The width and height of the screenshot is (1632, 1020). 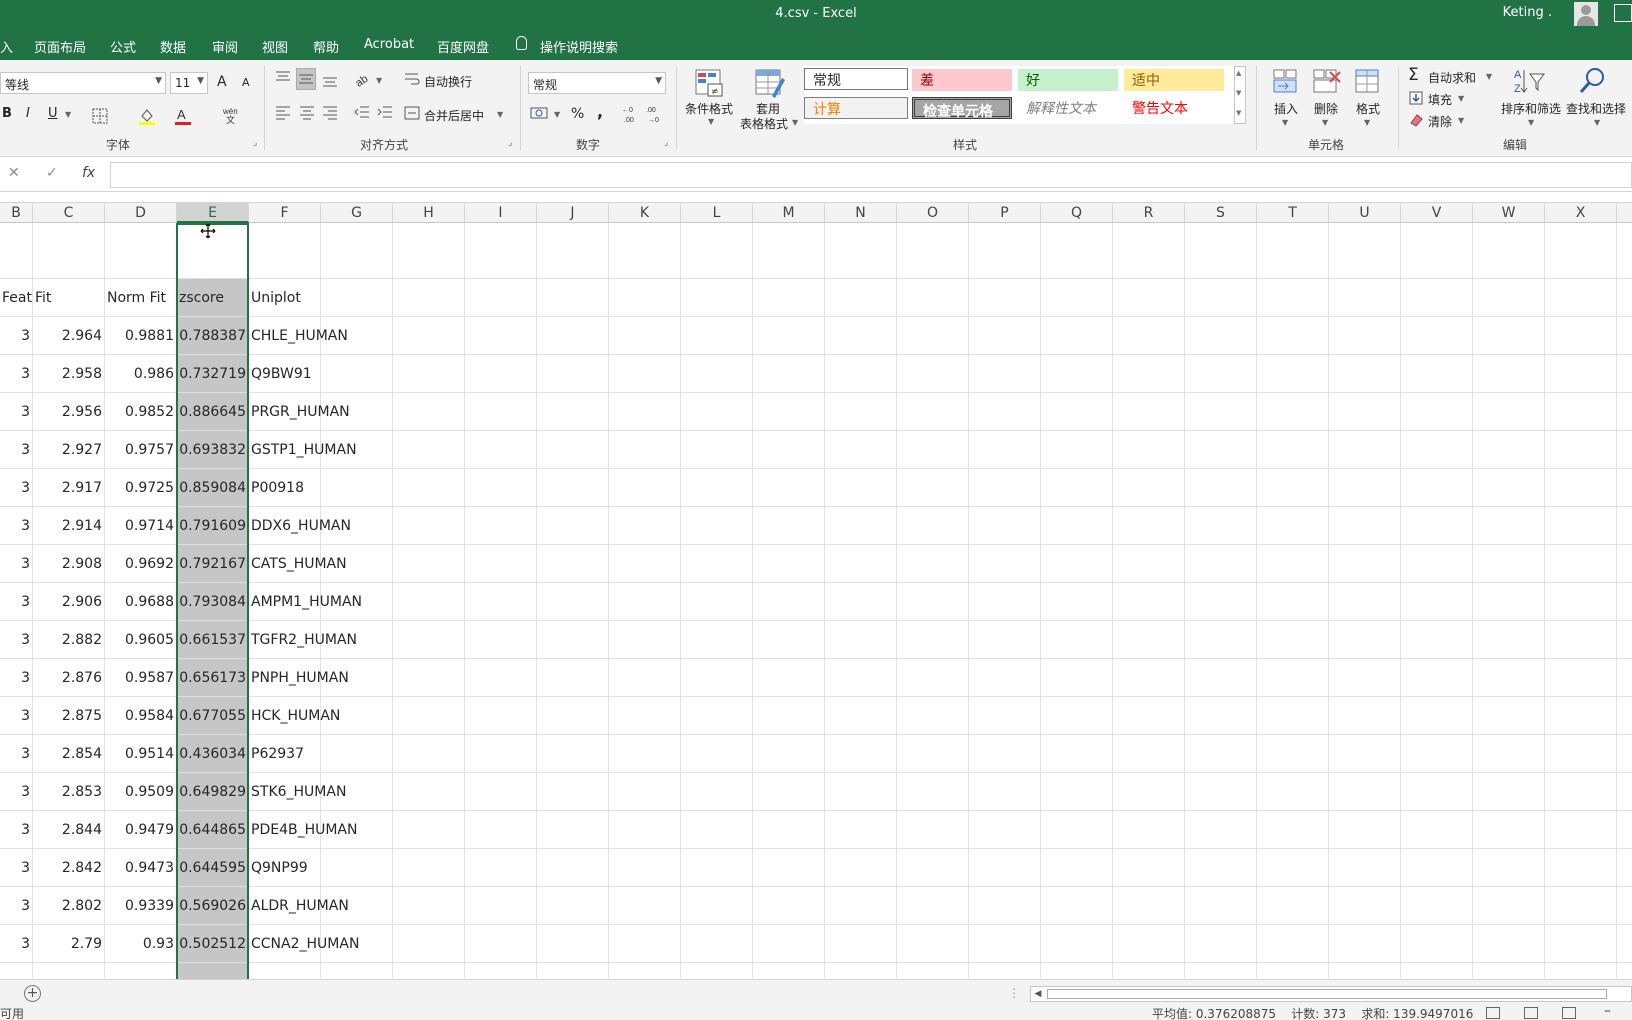 I want to click on format-cells-icon, so click(x=1368, y=82).